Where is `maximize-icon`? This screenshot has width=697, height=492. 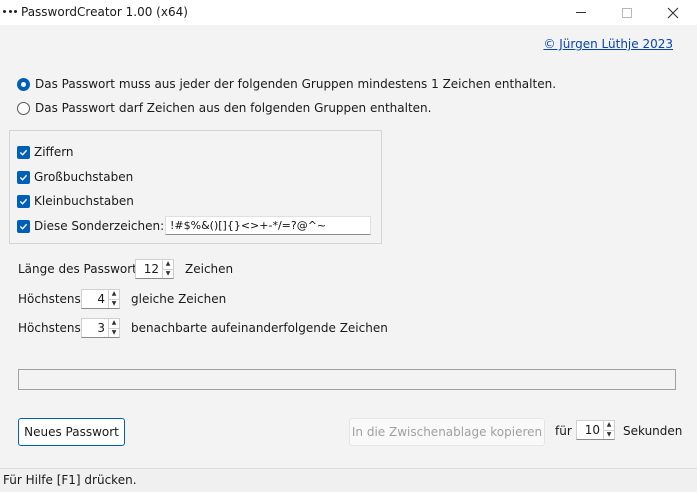 maximize-icon is located at coordinates (627, 12).